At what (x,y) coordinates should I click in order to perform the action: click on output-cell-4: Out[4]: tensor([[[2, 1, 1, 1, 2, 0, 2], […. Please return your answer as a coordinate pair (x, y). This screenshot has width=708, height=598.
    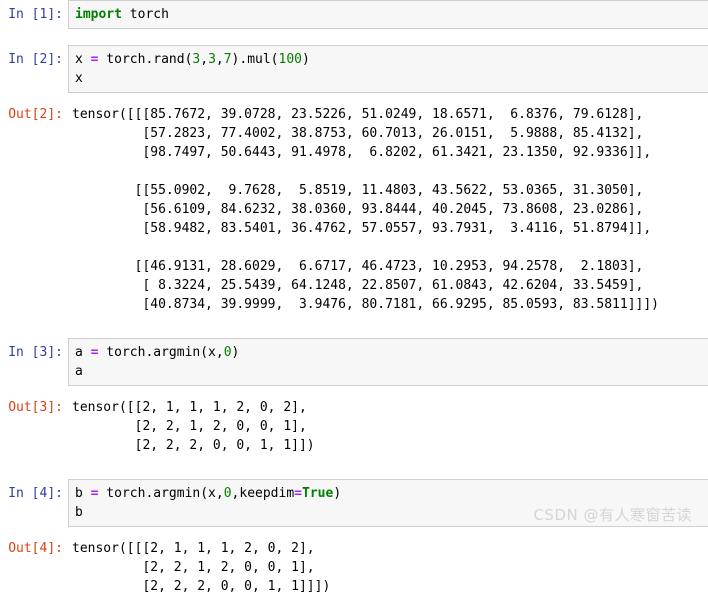
    Looking at the image, I should click on (354, 567).